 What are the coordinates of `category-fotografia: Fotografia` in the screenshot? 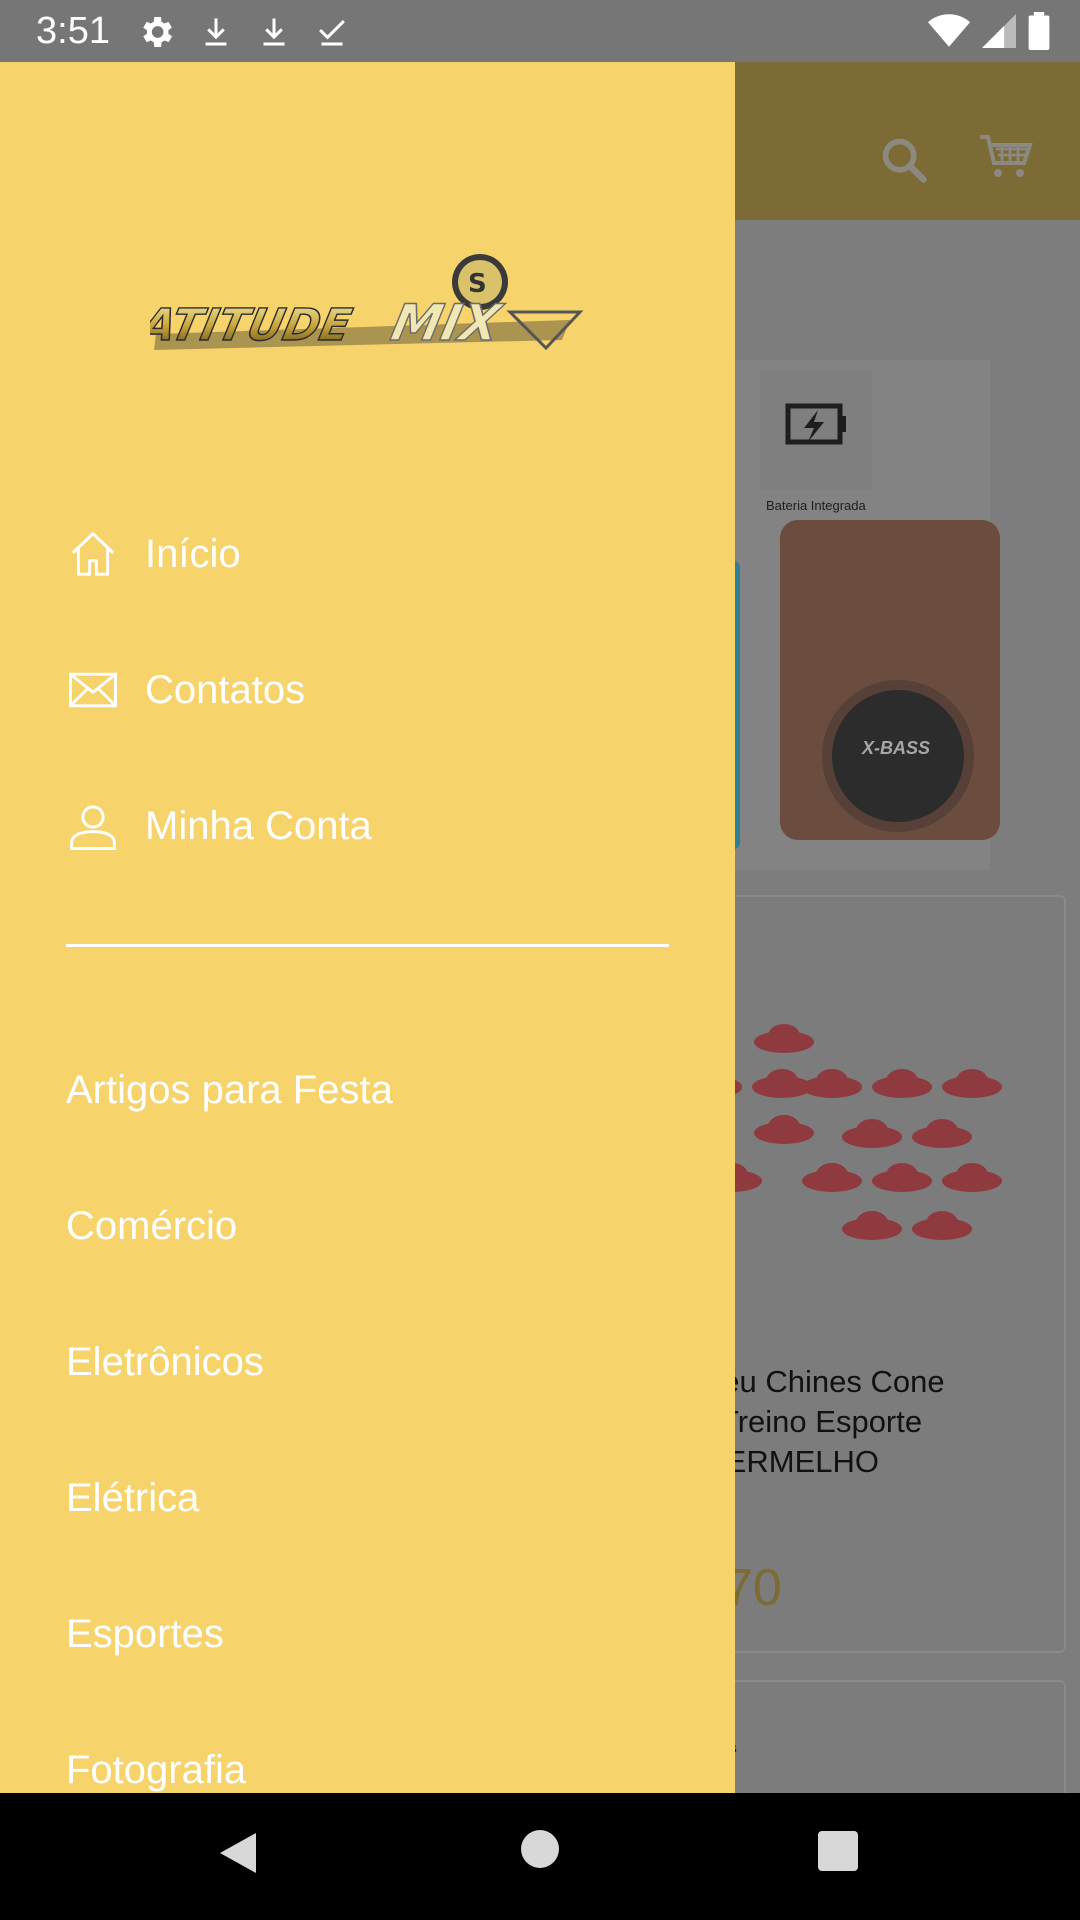 It's located at (156, 1770).